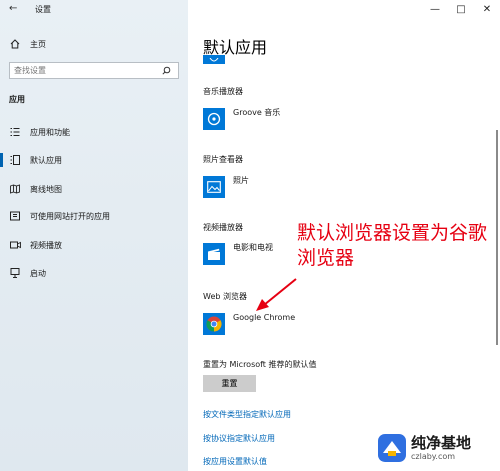 The width and height of the screenshot is (500, 471). Describe the element at coordinates (441, 442) in the screenshot. I see `watermark-brand: 纯净基地` at that location.